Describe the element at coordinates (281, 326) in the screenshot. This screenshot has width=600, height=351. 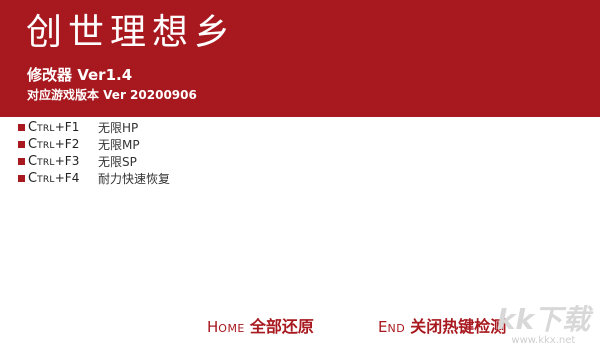
I see `restore-all-label: 全部还原` at that location.